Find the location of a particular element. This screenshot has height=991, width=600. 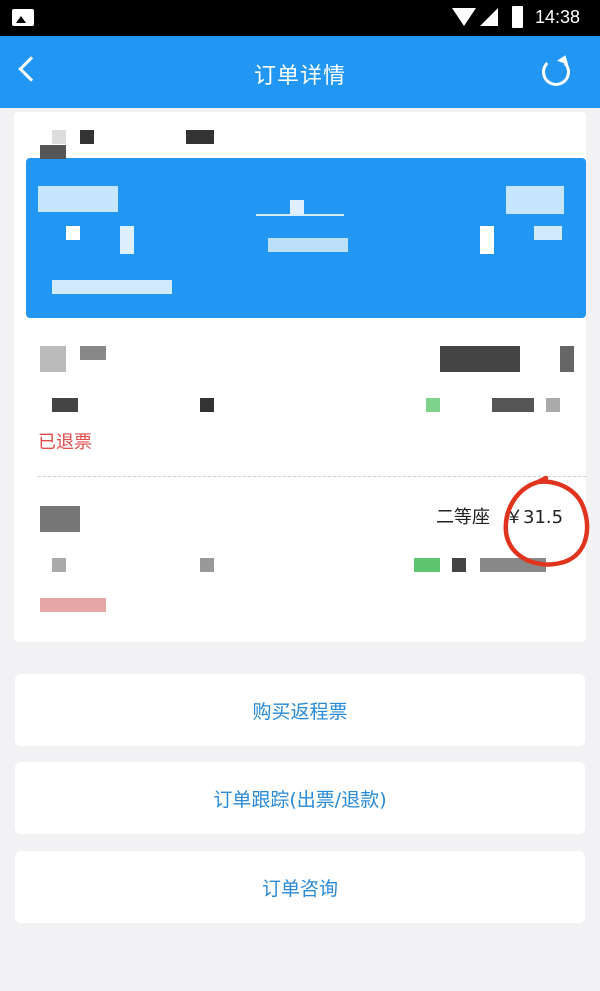

nav-bar: 订单详情 is located at coordinates (300, 72).